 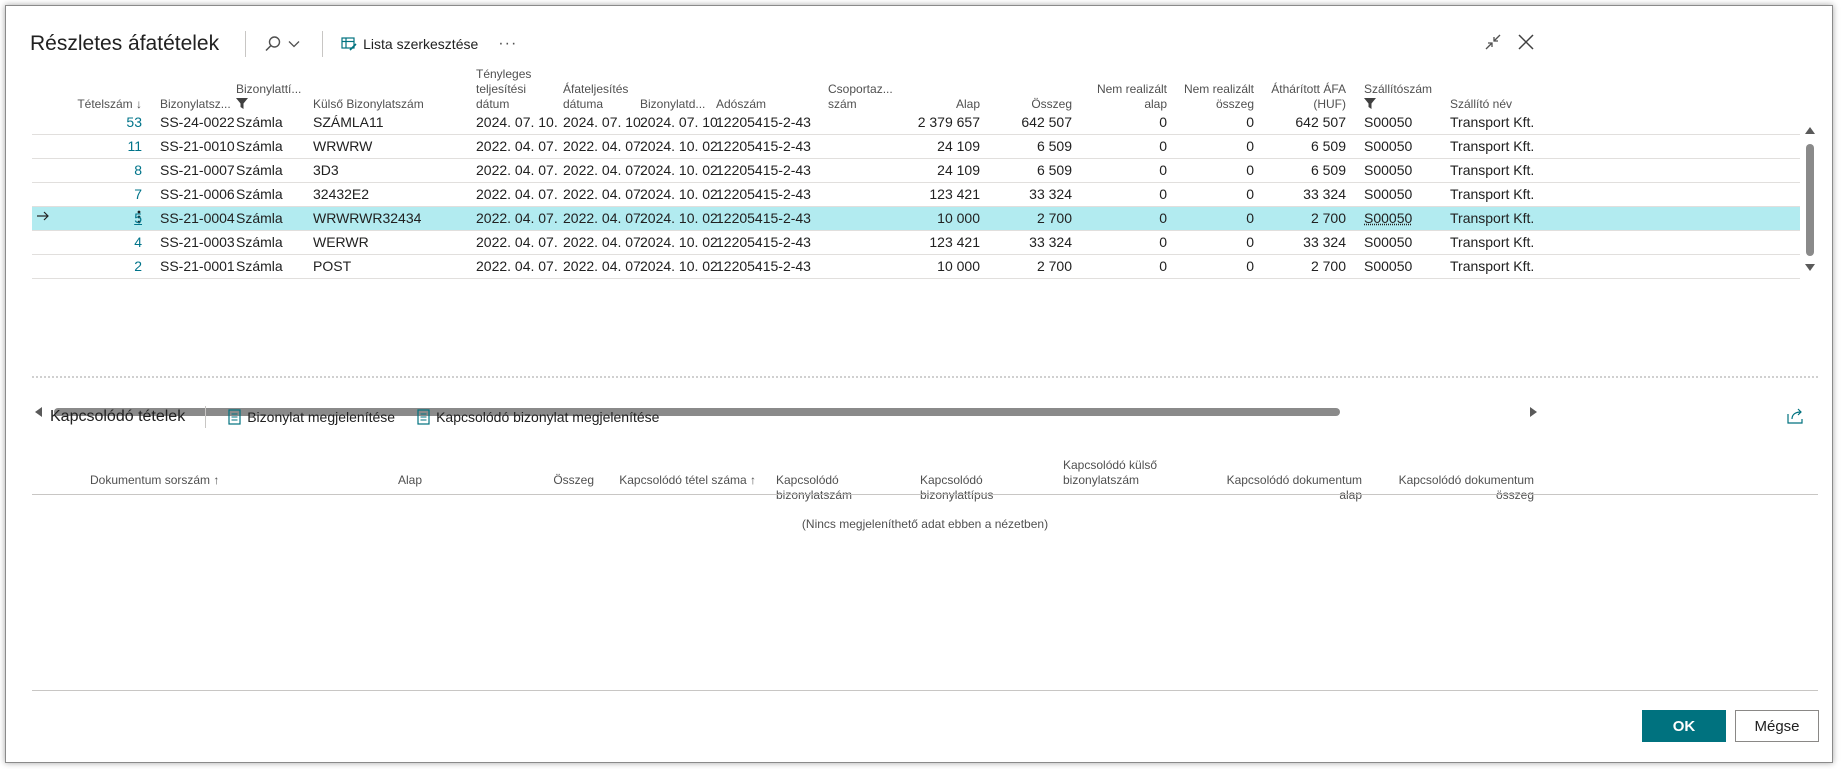 What do you see at coordinates (1500, 104) in the screenshot?
I see `column-header: Szállító név` at bounding box center [1500, 104].